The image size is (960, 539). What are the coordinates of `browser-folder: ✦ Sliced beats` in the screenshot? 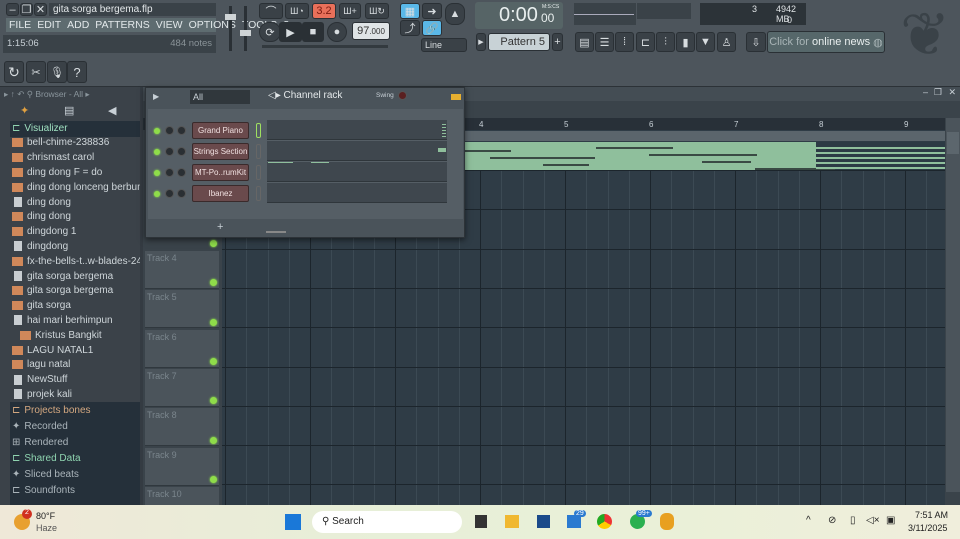 It's located at (76, 474).